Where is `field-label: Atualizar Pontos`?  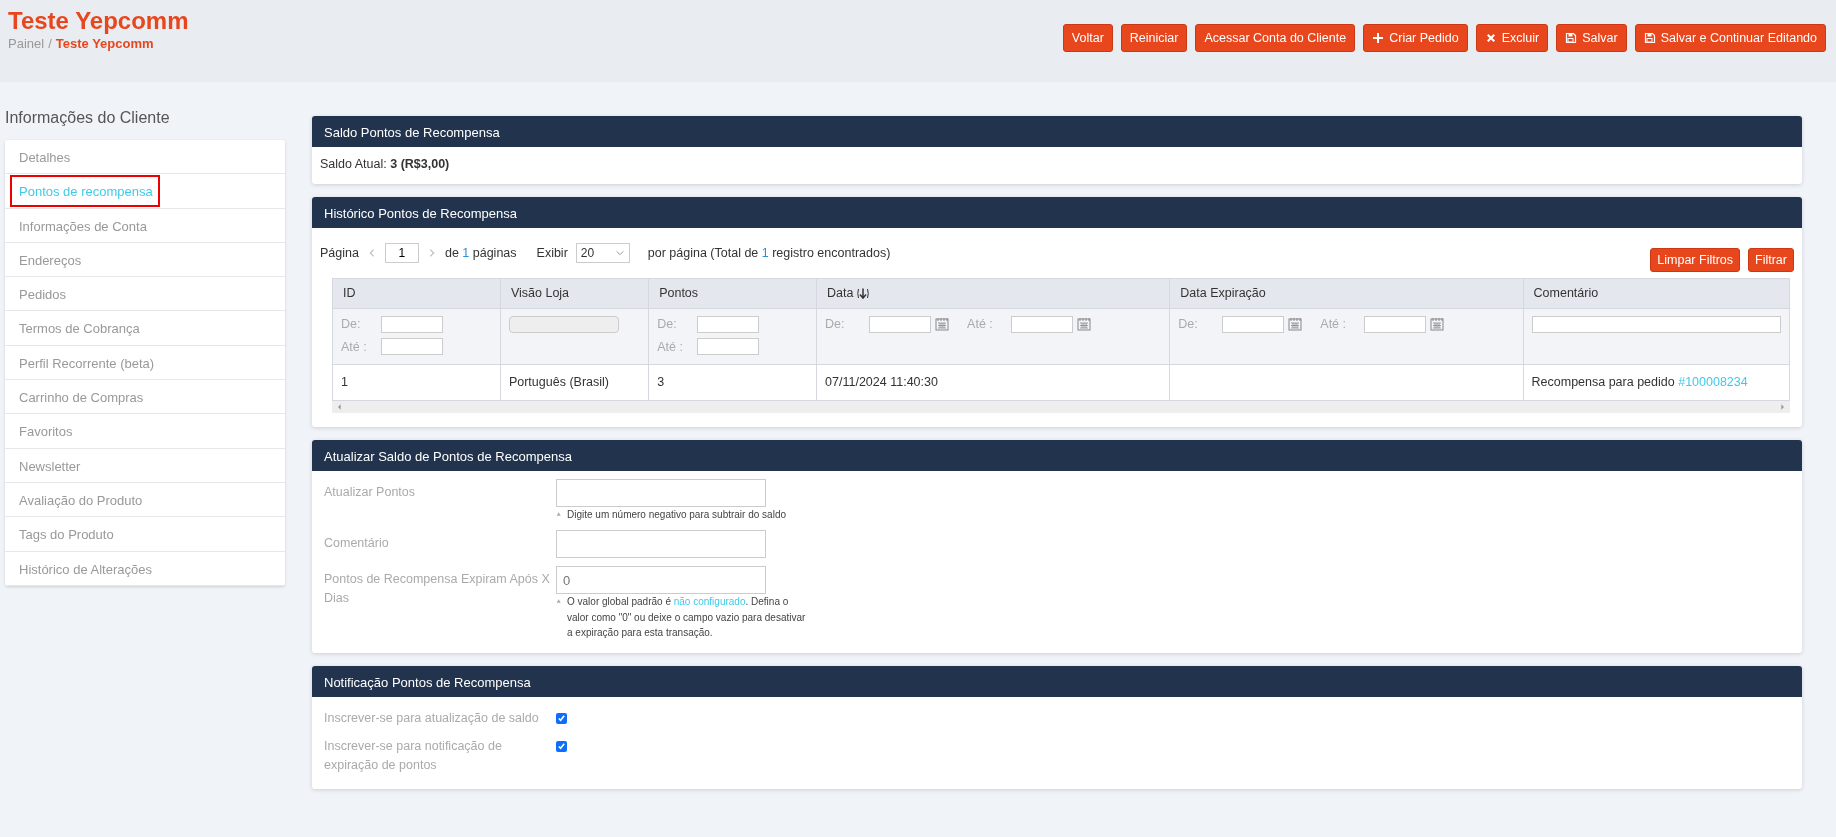 field-label: Atualizar Pontos is located at coordinates (370, 492).